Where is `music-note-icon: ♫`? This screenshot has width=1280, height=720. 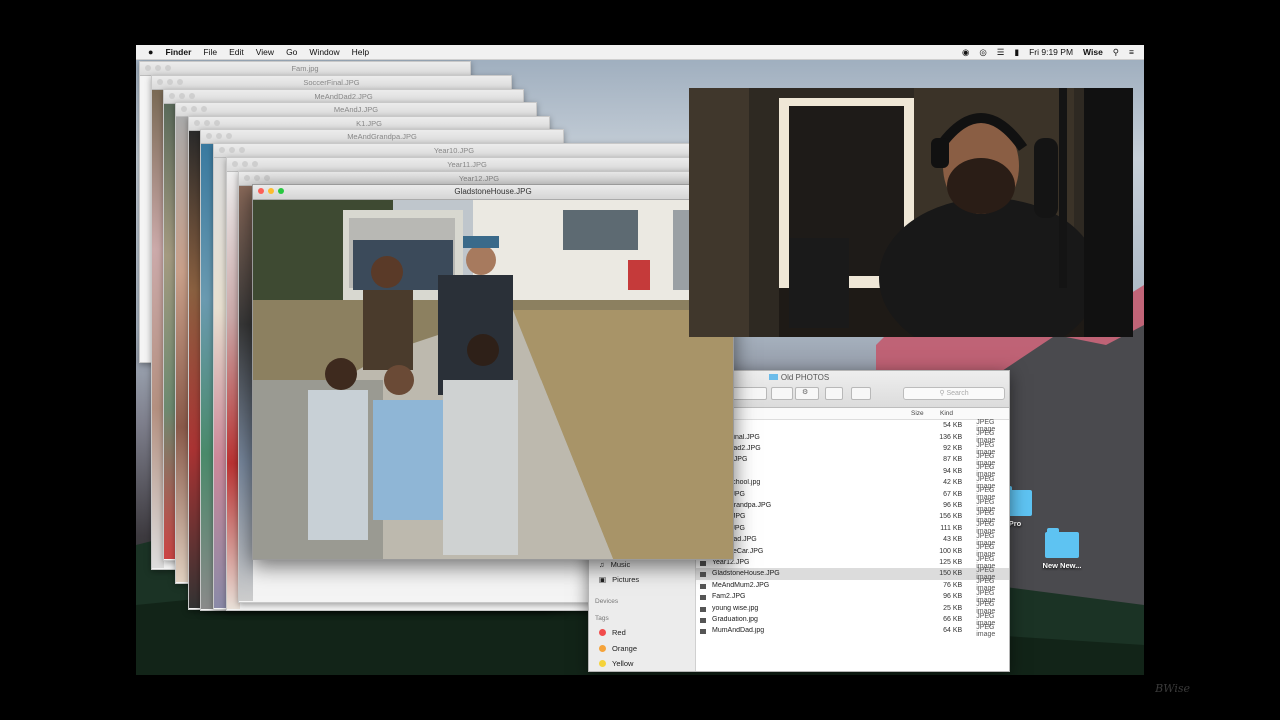
music-note-icon: ♫ is located at coordinates (602, 564).